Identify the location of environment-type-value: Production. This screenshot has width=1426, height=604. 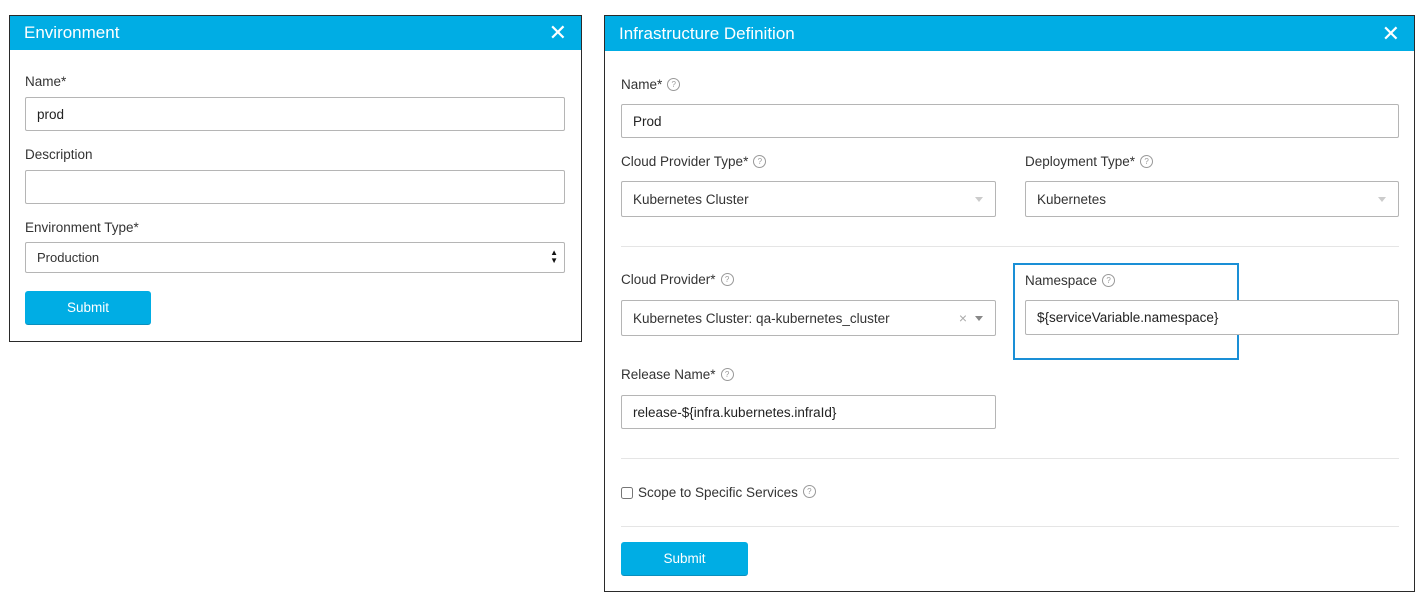
(68, 257).